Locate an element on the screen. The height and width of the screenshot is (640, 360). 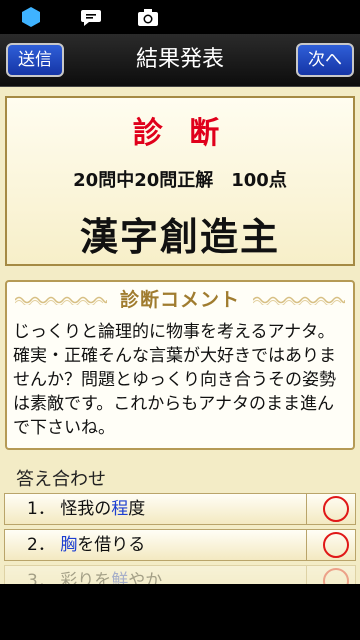
page-title: 結果発表 is located at coordinates (179, 59).